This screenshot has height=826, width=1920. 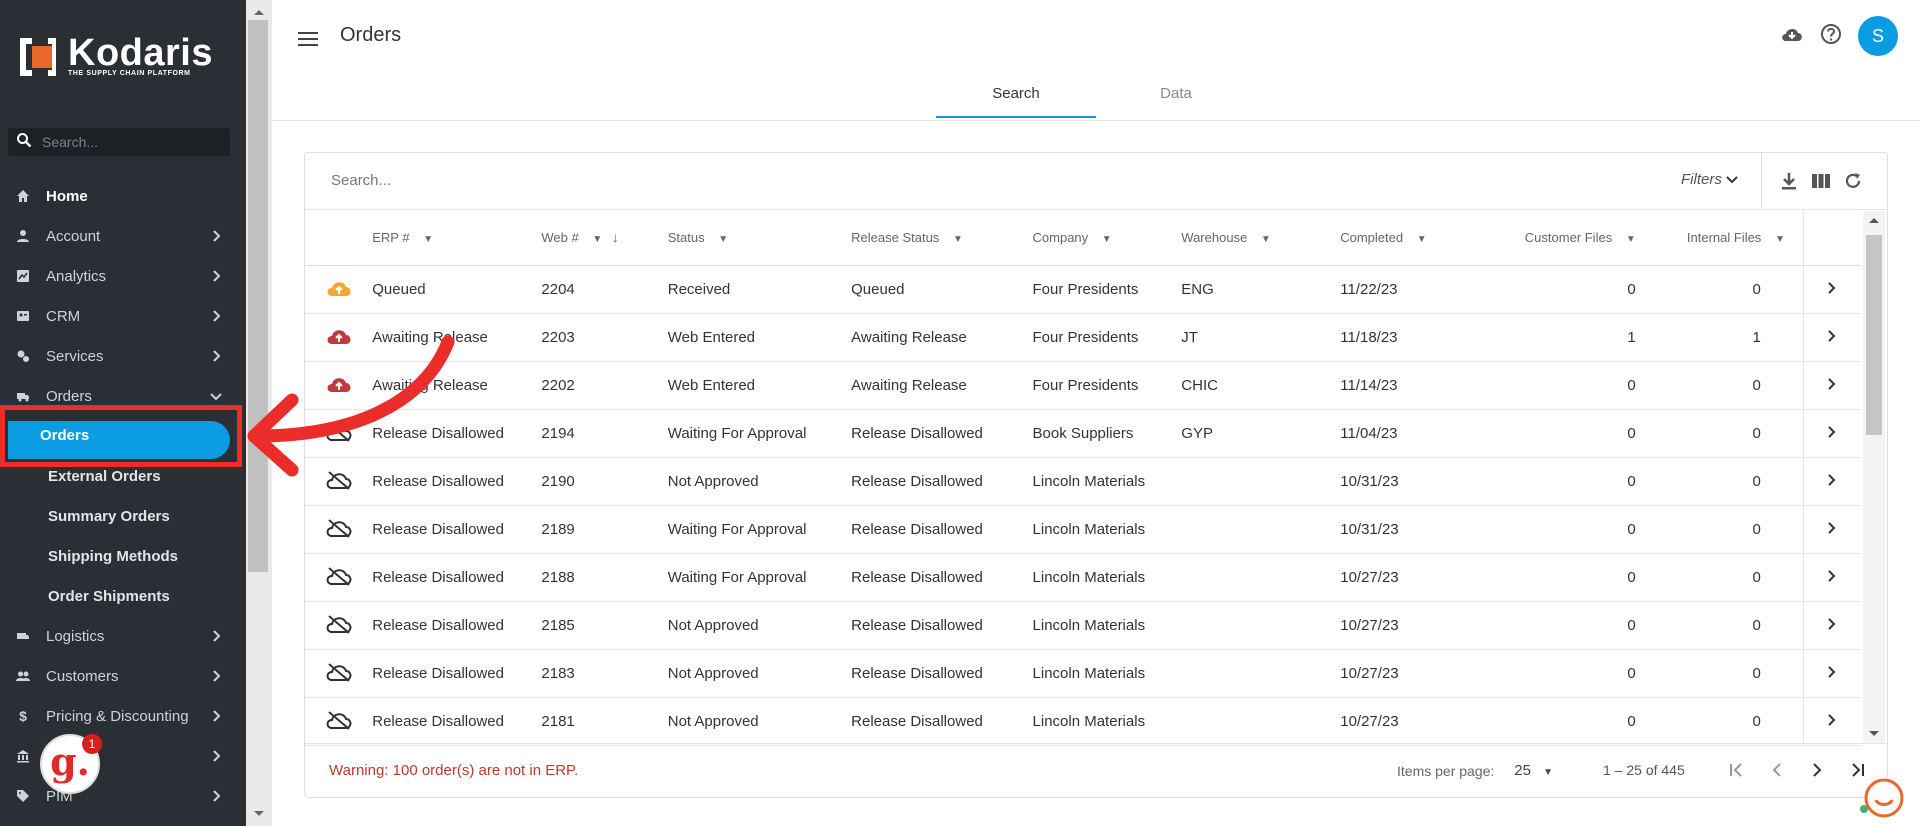 What do you see at coordinates (1792, 36) in the screenshot?
I see `cloud-download-icon` at bounding box center [1792, 36].